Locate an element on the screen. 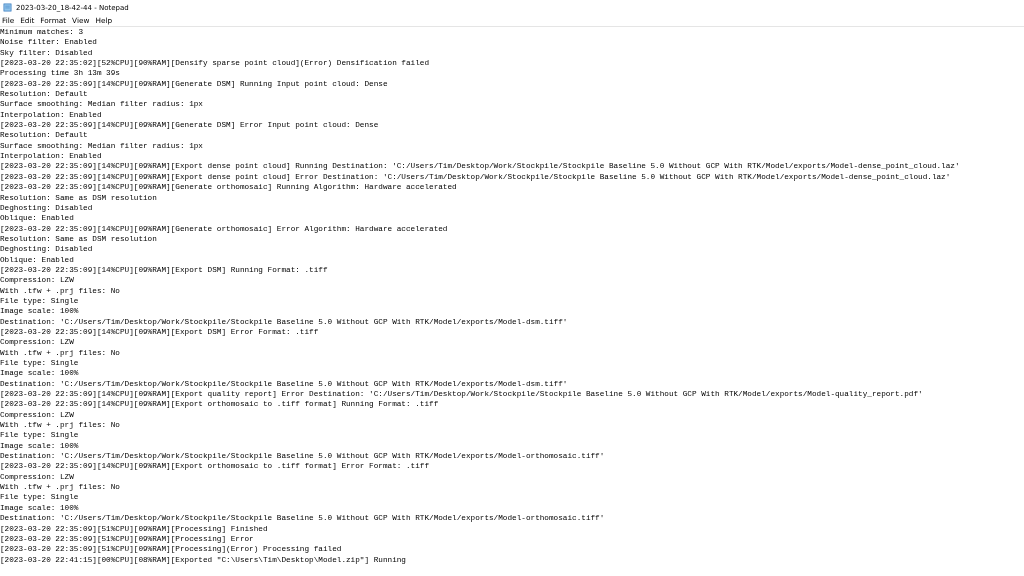 This screenshot has width=1024, height=576. notepad-icon is located at coordinates (7, 7).